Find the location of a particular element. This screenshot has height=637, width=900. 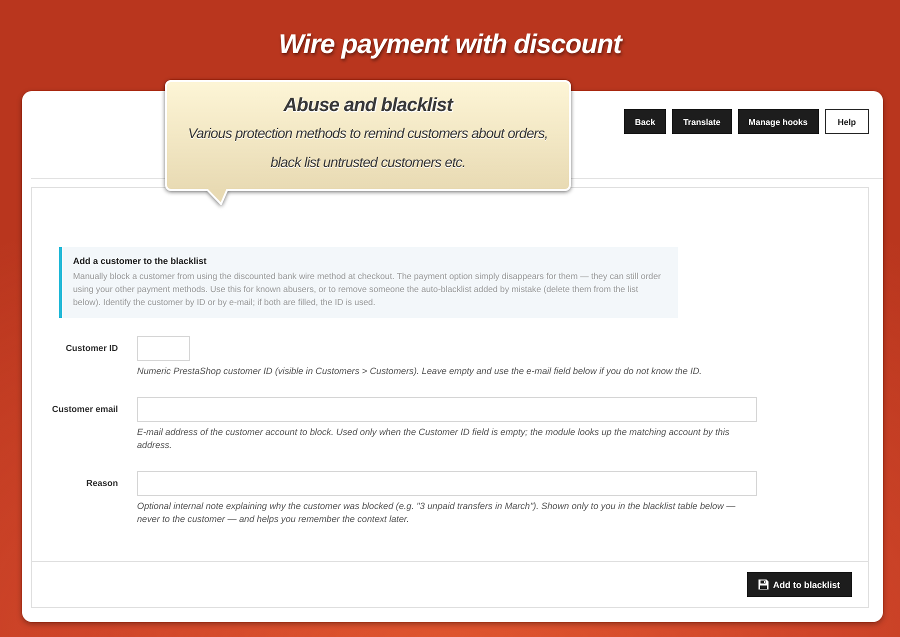

field-label: Reason is located at coordinates (101, 483).